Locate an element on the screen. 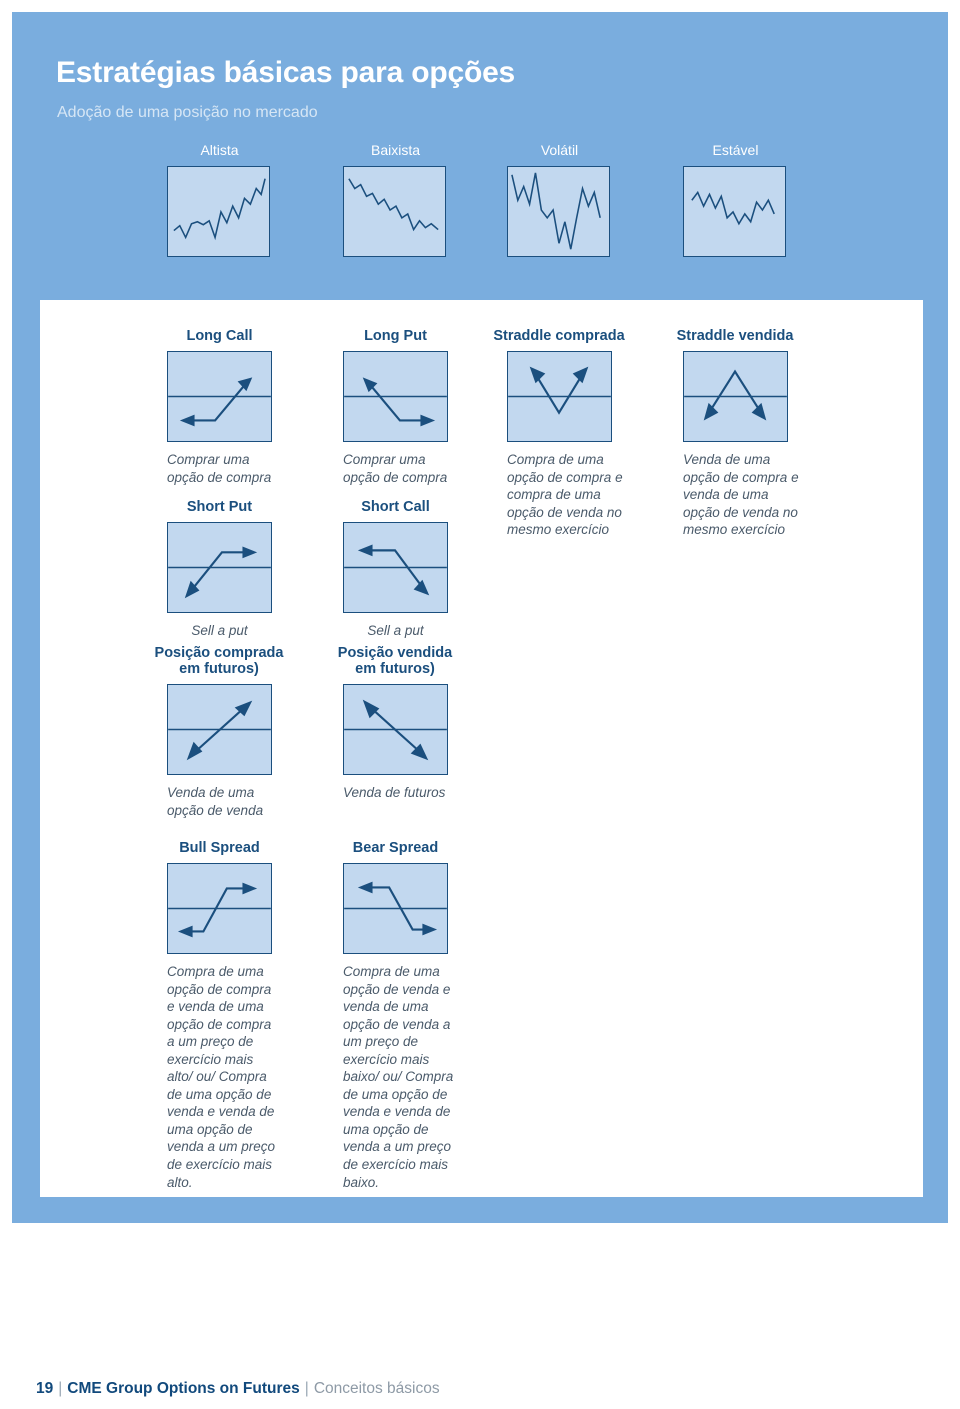 The height and width of the screenshot is (1409, 960). strategy-long-call: Long Call Comprar uma opção de compra is located at coordinates (223, 407).